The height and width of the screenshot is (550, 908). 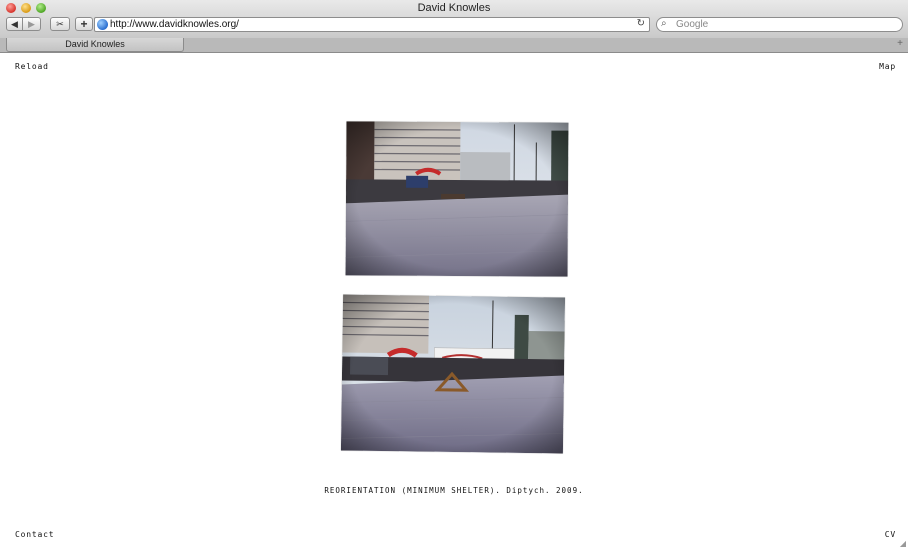 I want to click on snapback-icon: ✂, so click(x=60, y=23).